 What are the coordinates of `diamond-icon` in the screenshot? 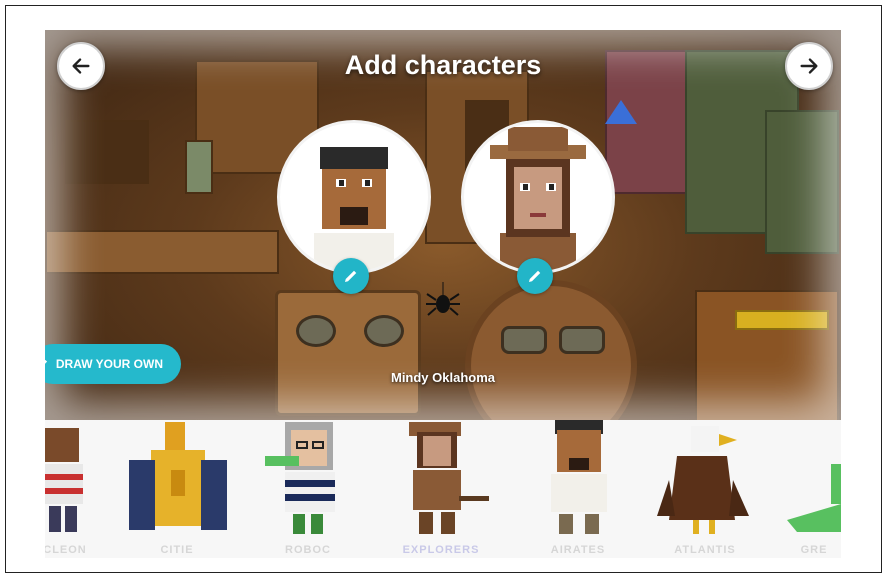 It's located at (621, 112).